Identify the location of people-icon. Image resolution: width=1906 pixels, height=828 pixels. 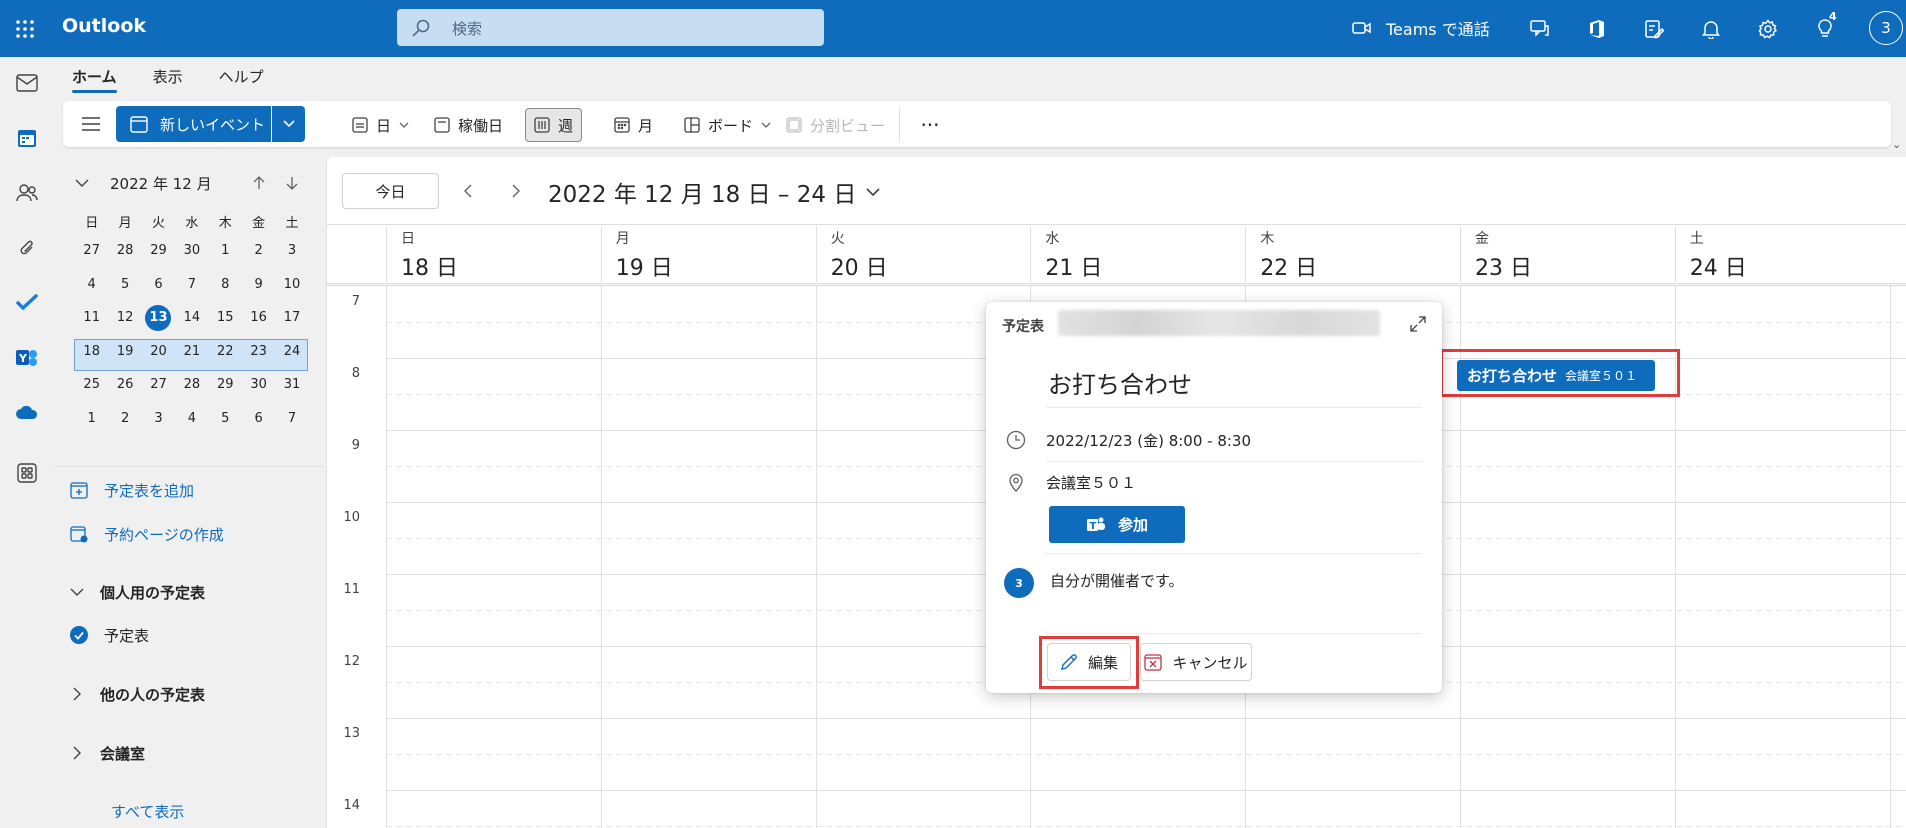
(27, 193).